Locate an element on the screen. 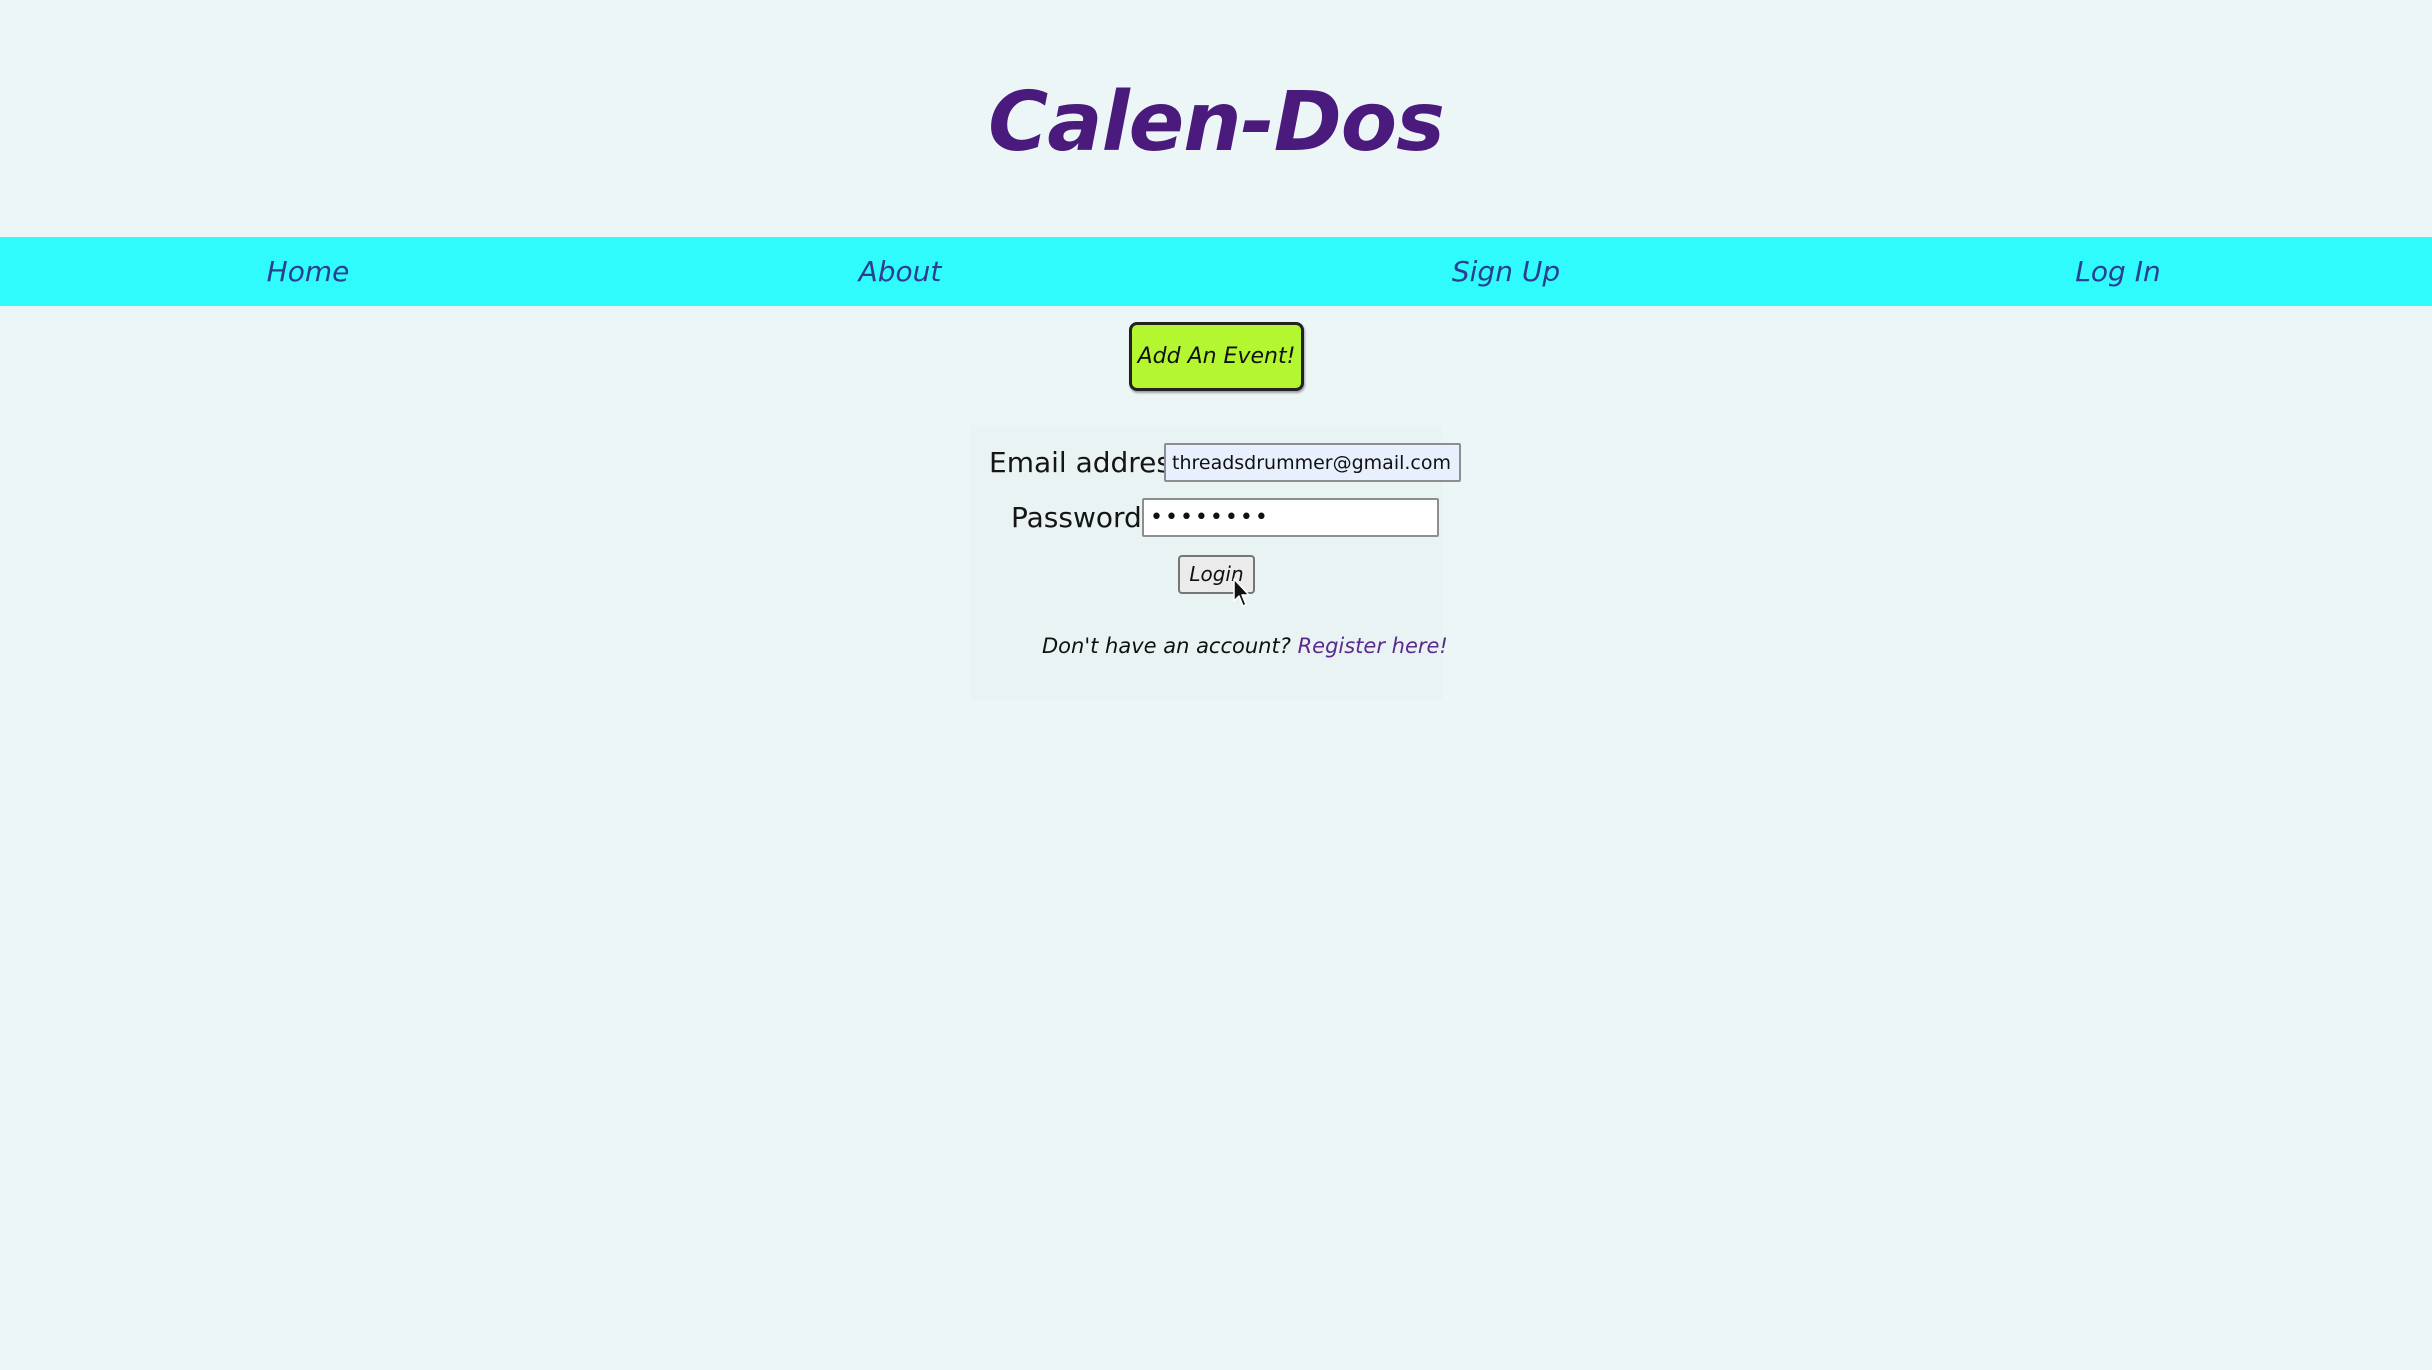 The image size is (2432, 1370). nav-item-log-in: Log In is located at coordinates (2117, 271).